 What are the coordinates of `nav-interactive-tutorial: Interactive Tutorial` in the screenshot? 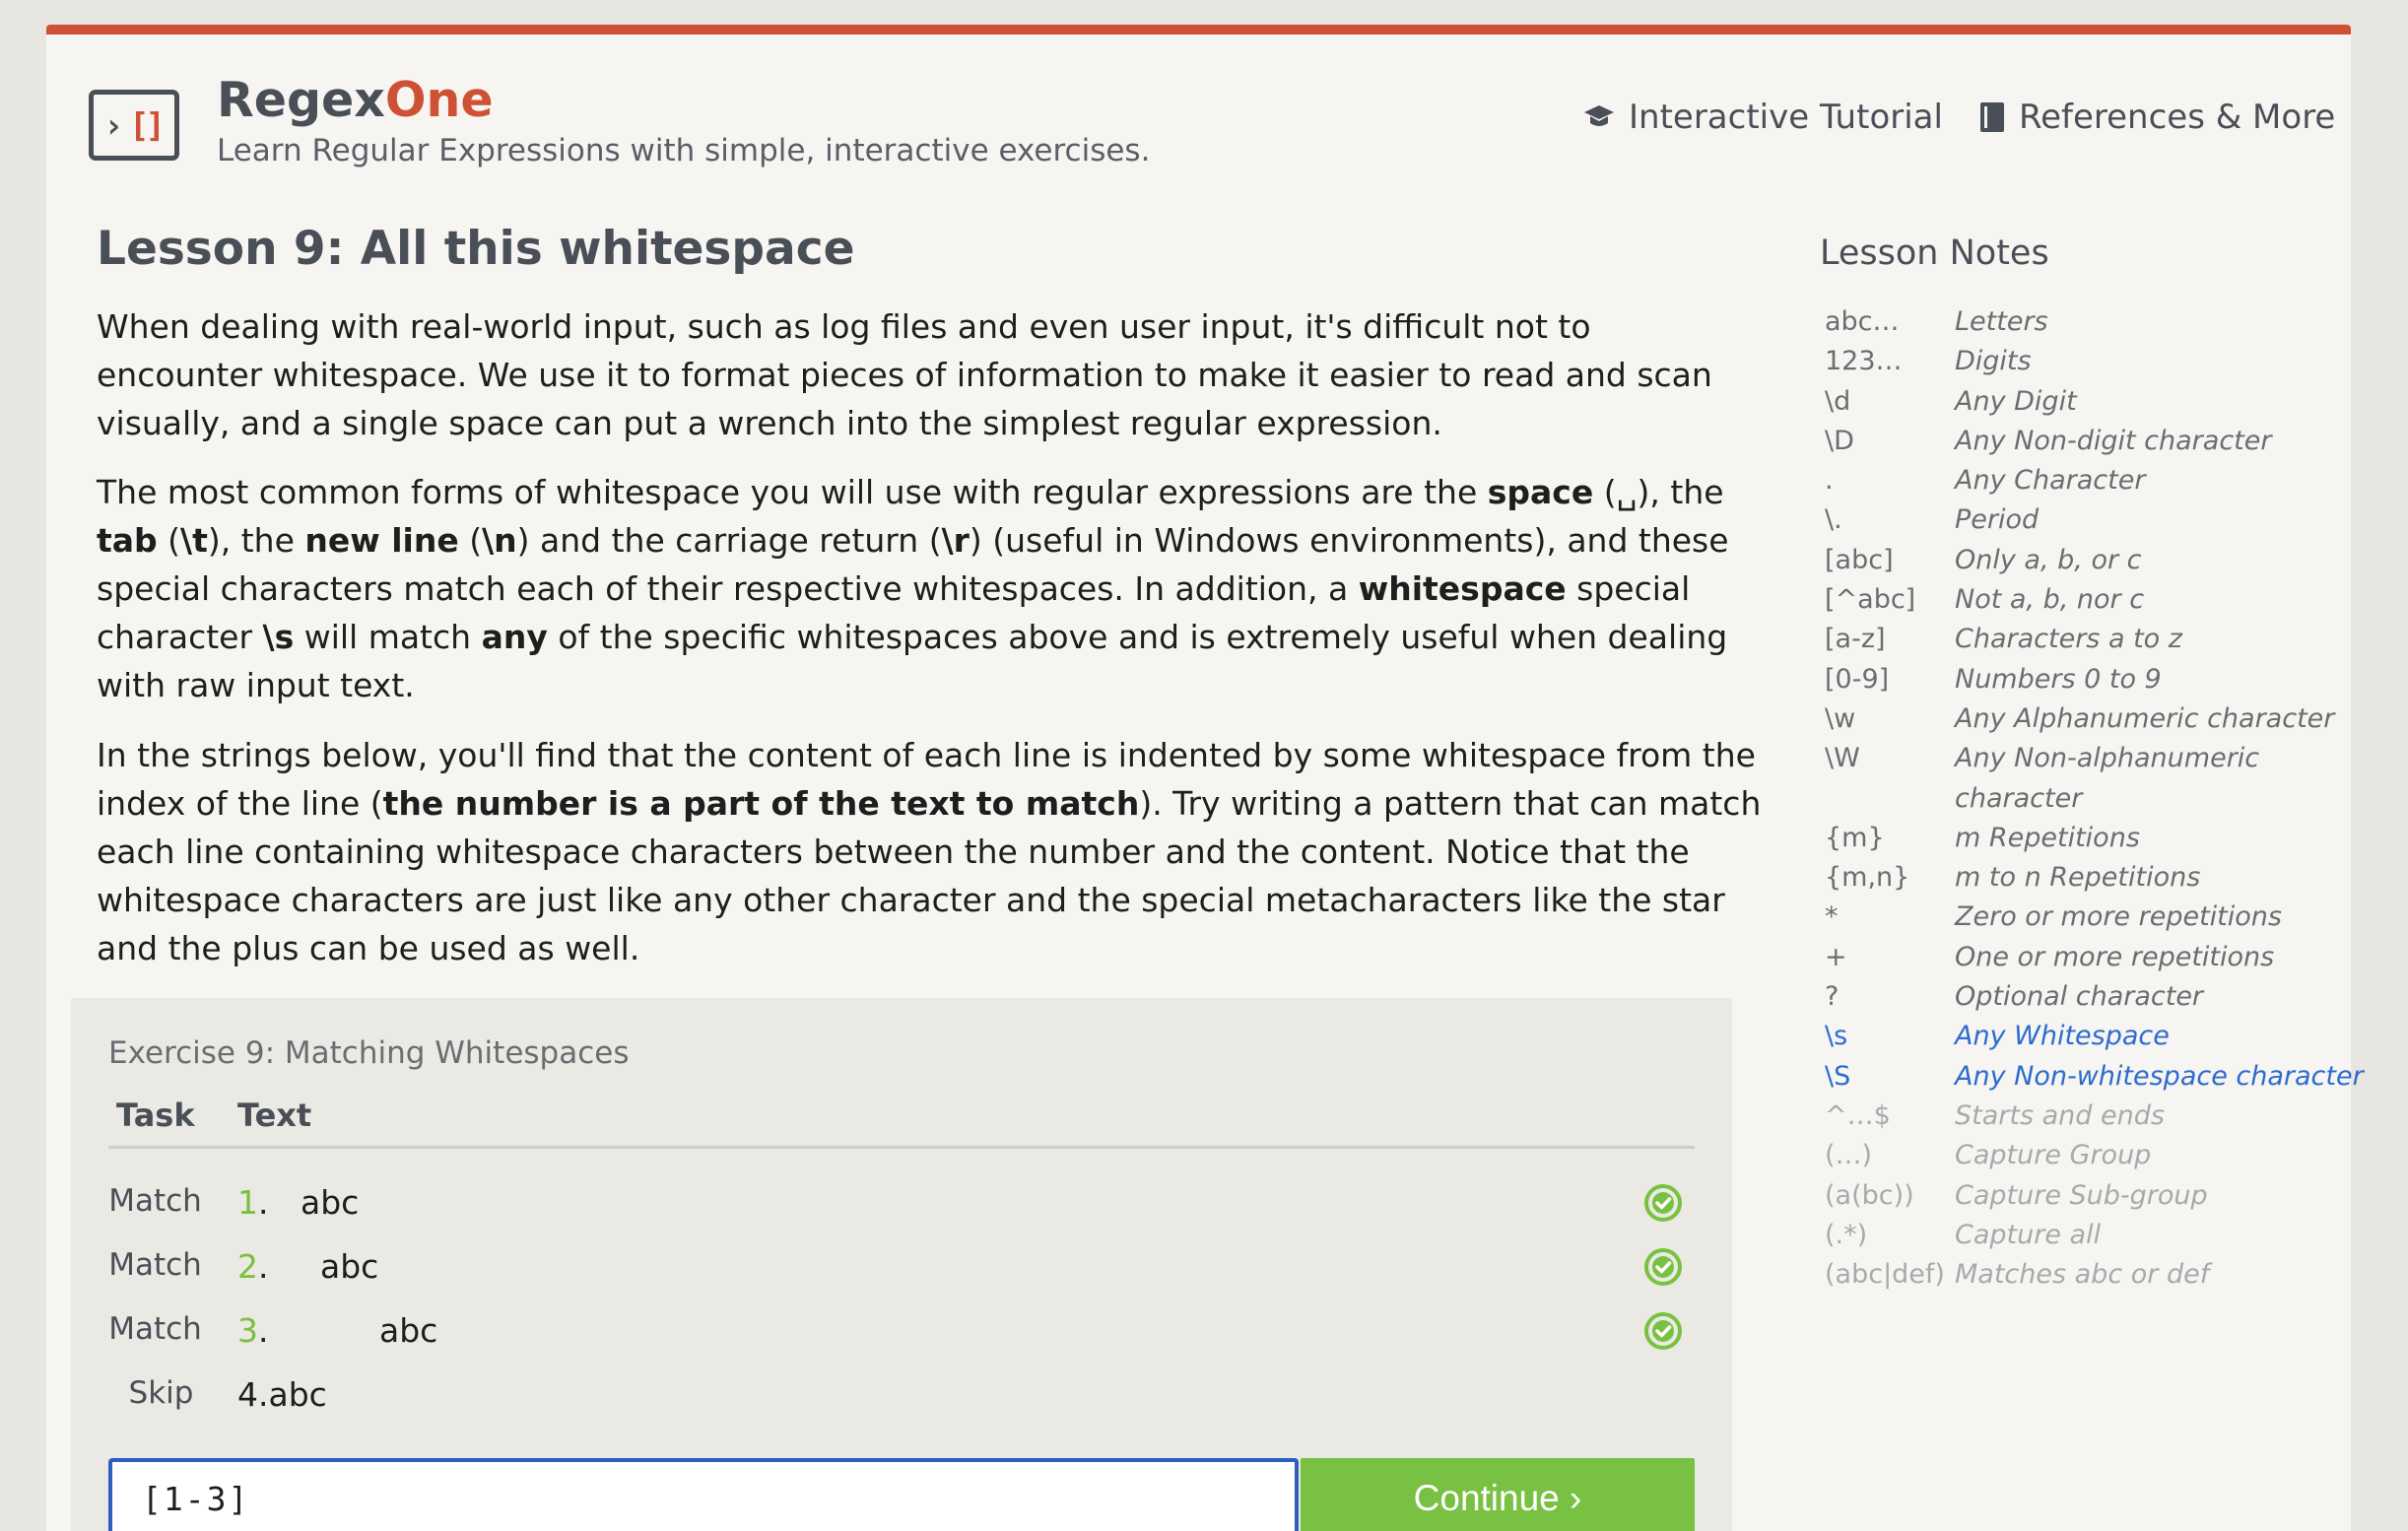 It's located at (1763, 117).